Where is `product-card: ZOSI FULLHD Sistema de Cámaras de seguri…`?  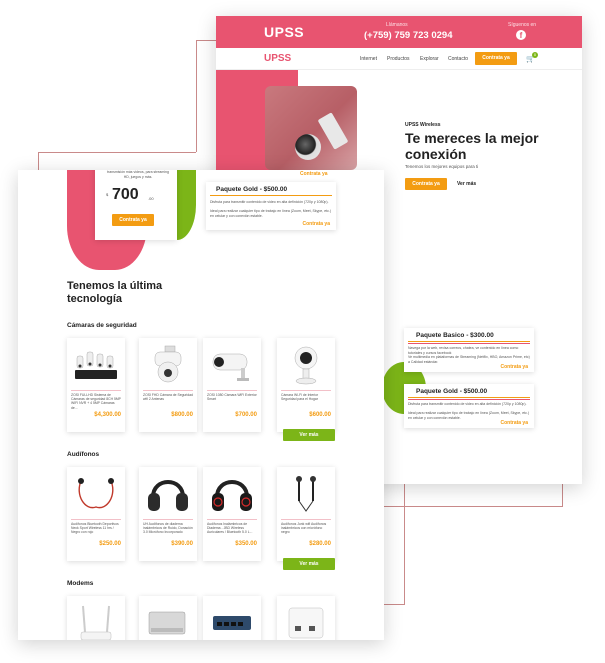 product-card: ZOSI FULLHD Sistema de Cámaras de seguri… is located at coordinates (96, 385).